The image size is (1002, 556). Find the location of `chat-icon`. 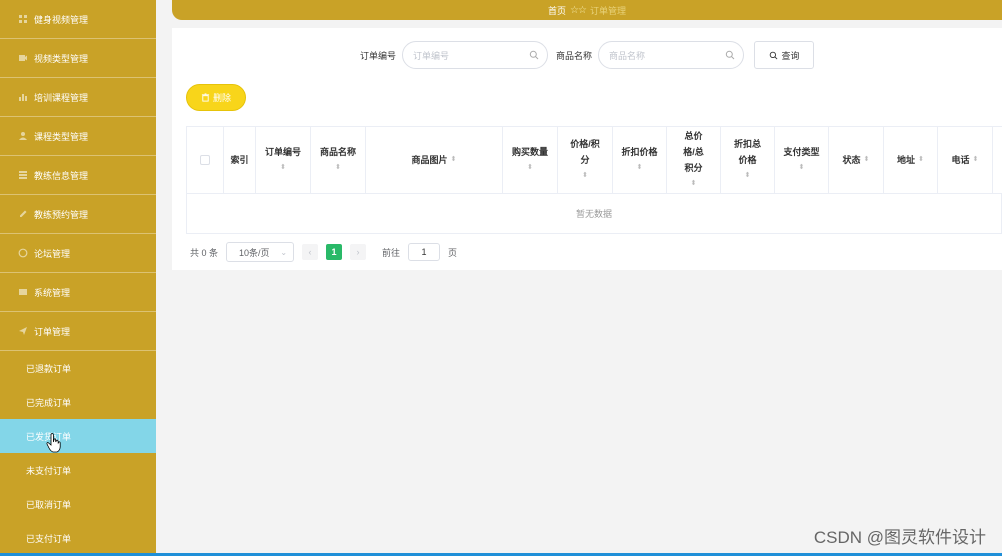

chat-icon is located at coordinates (23, 253).